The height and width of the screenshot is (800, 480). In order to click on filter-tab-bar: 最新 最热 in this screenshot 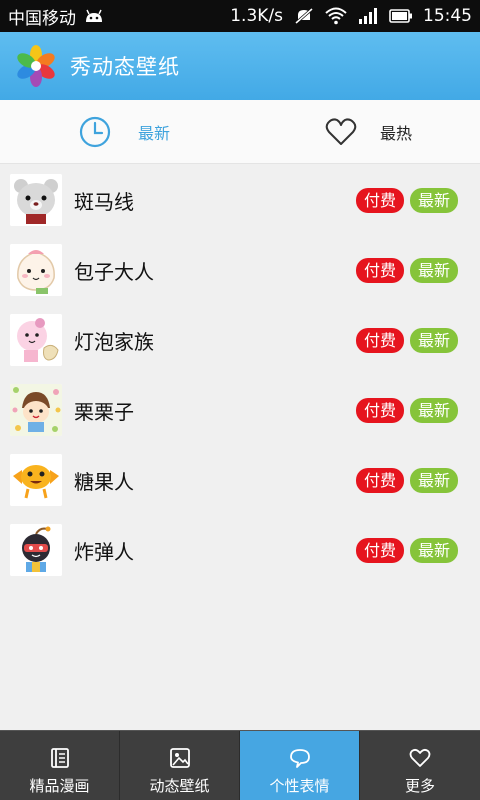, I will do `click(240, 132)`.